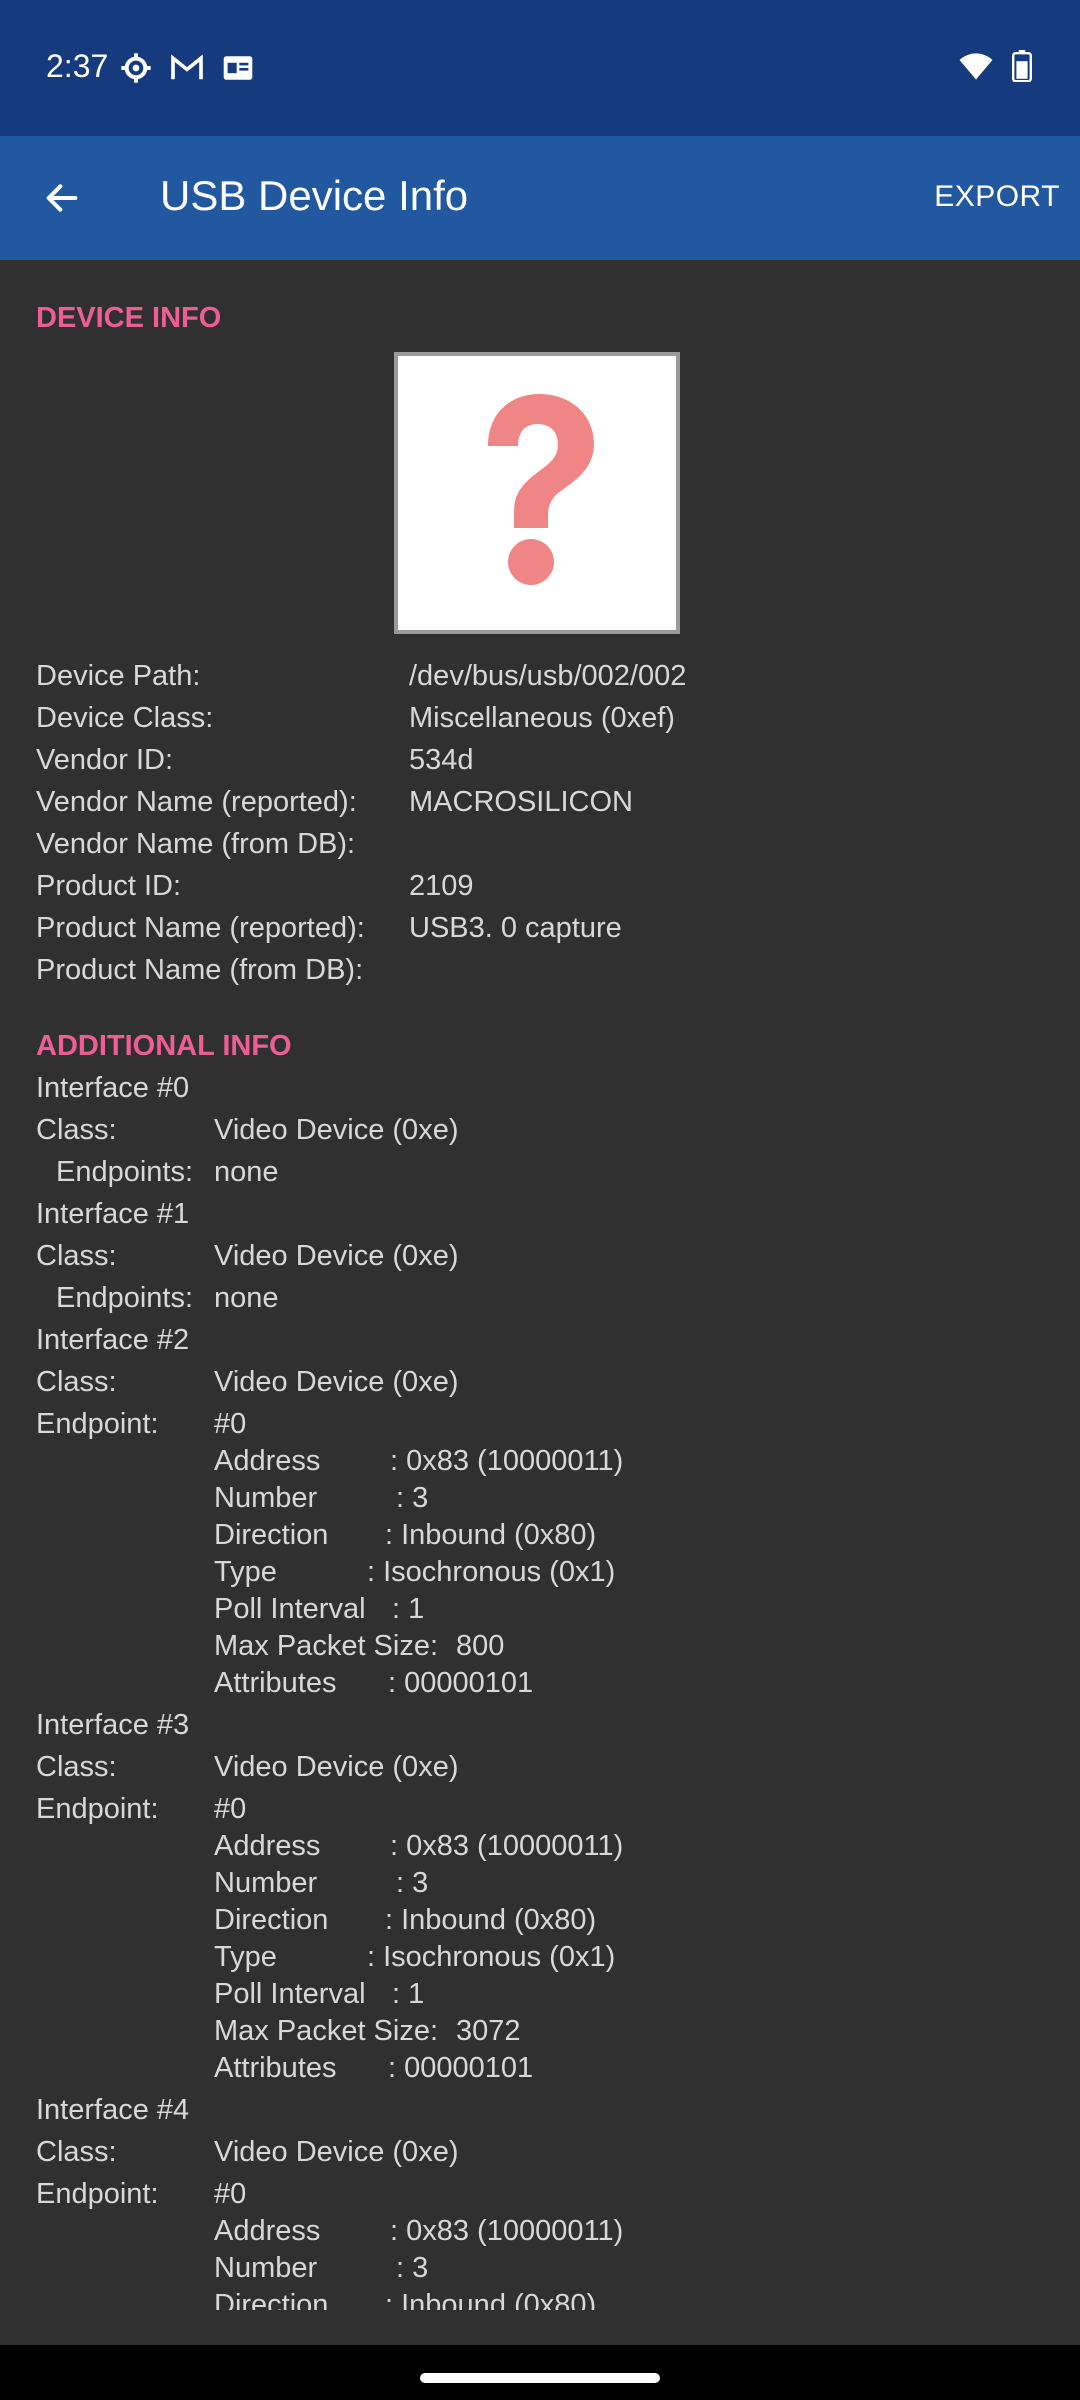  I want to click on interface-4-number-value: : 3, so click(412, 2268).